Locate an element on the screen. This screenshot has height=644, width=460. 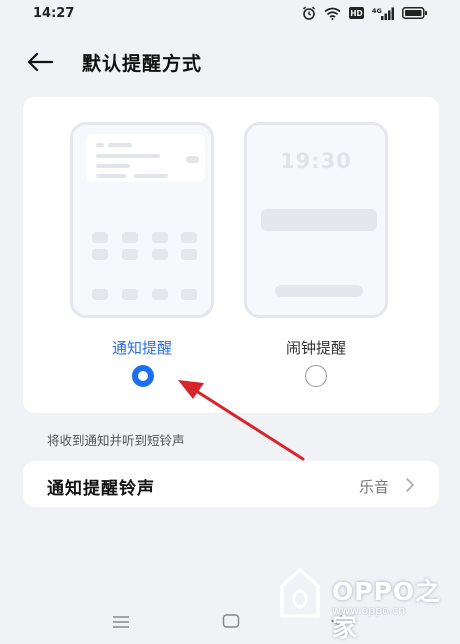
status-bar: 14:27 HD 4G is located at coordinates (230, 14).